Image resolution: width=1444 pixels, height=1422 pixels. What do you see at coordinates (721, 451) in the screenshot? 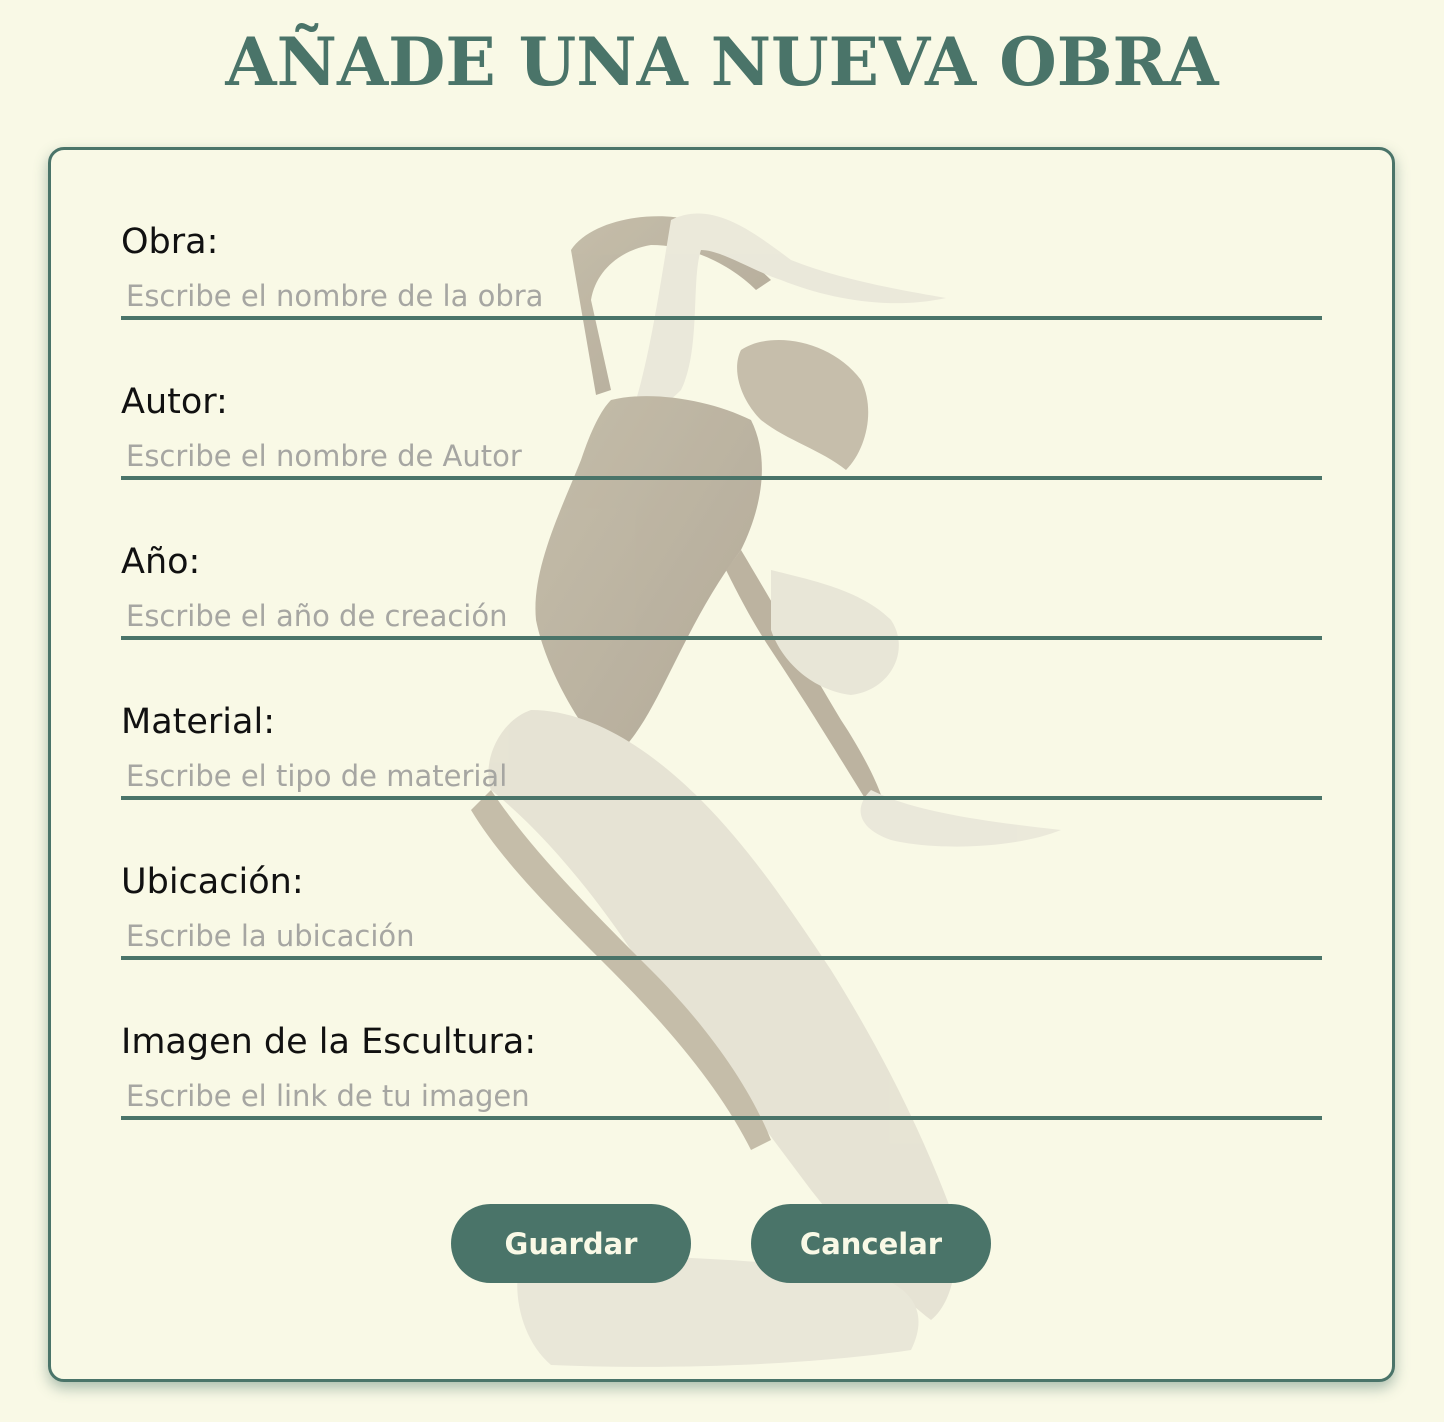
I see `autor-input` at bounding box center [721, 451].